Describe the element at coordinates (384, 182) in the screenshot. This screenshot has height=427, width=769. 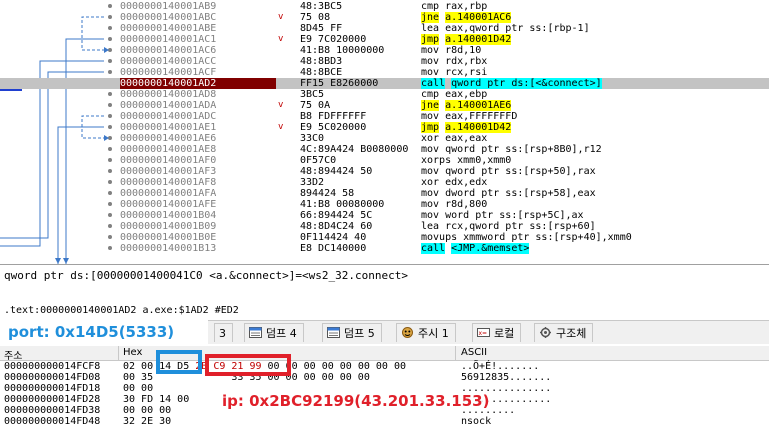
I see `disasm-row: 0000000140001AF8 33D2 xor edx,edx` at that location.